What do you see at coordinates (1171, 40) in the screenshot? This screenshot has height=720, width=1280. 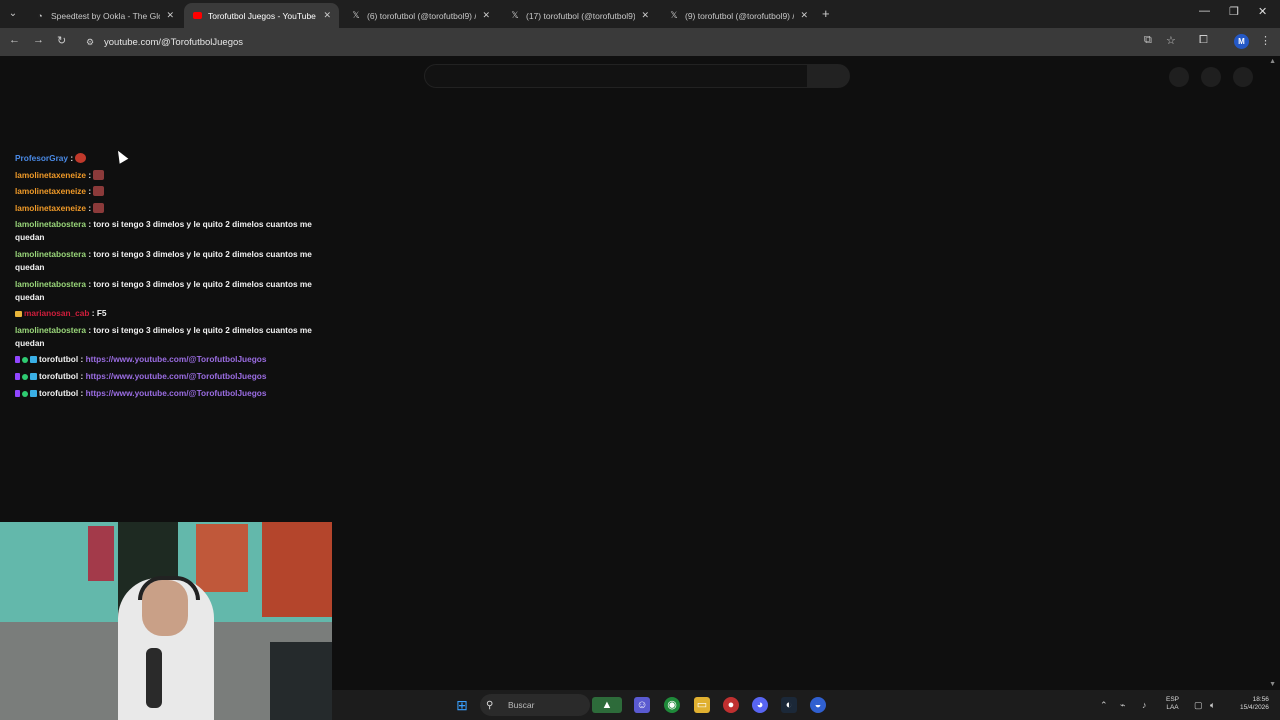 I see `bookmark-star-icon: ☆` at bounding box center [1171, 40].